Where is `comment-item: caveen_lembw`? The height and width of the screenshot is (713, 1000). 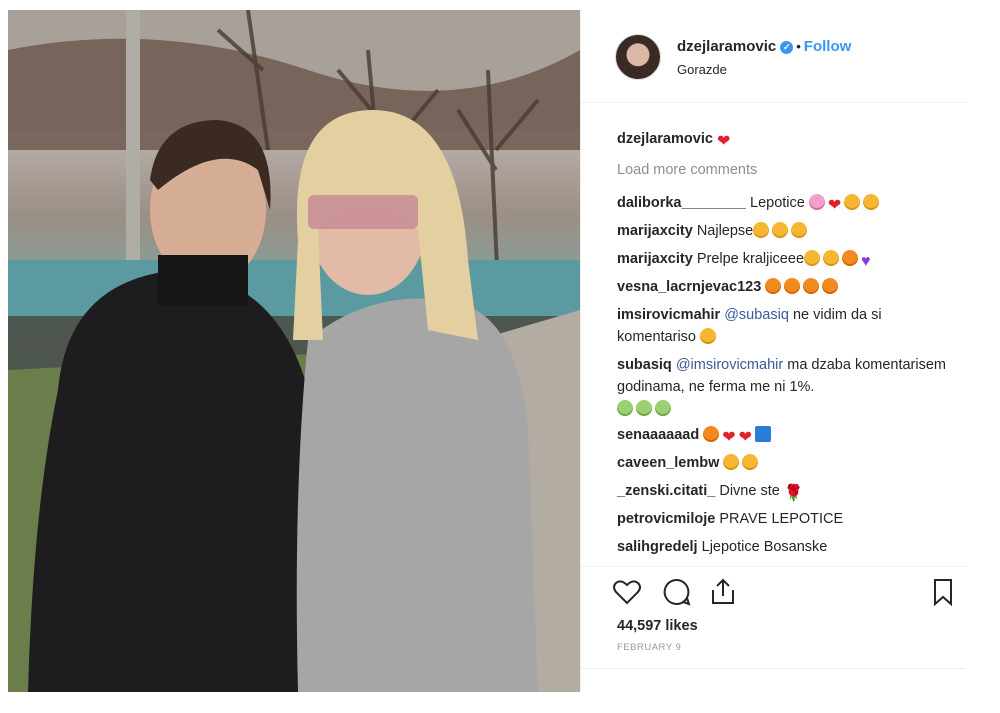 comment-item: caveen_lembw is located at coordinates (782, 463).